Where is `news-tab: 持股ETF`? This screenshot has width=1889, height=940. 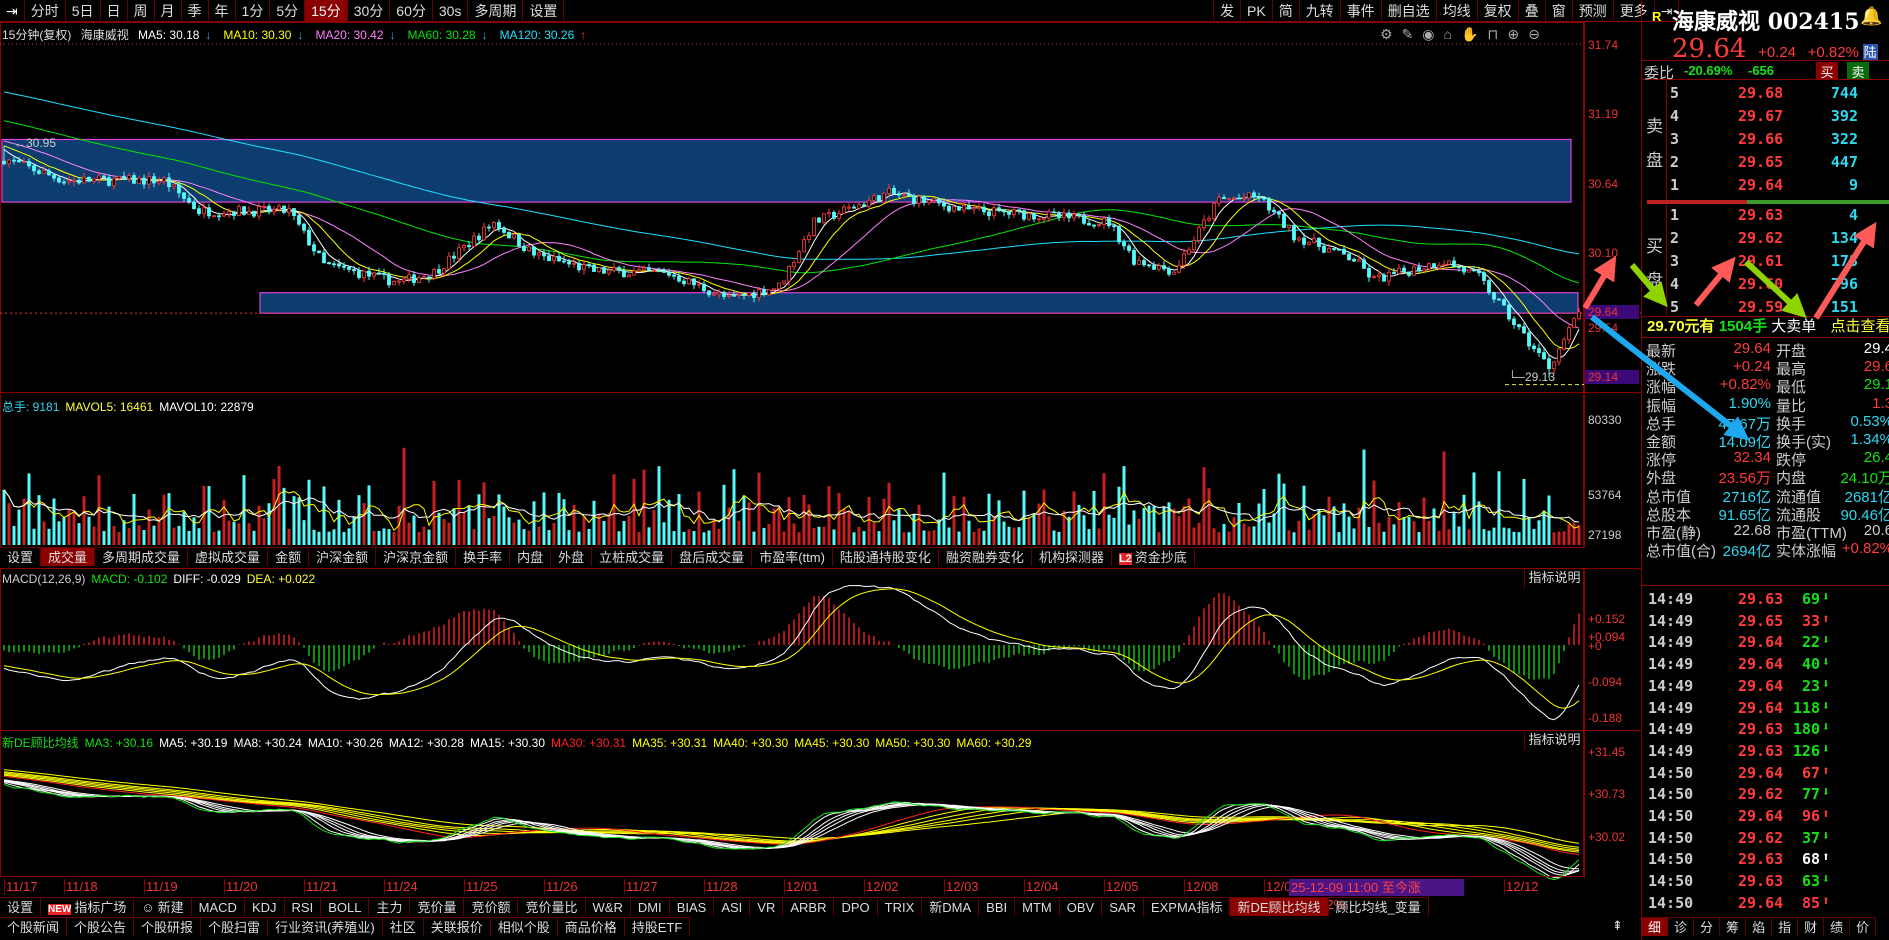
news-tab: 持股ETF is located at coordinates (657, 926).